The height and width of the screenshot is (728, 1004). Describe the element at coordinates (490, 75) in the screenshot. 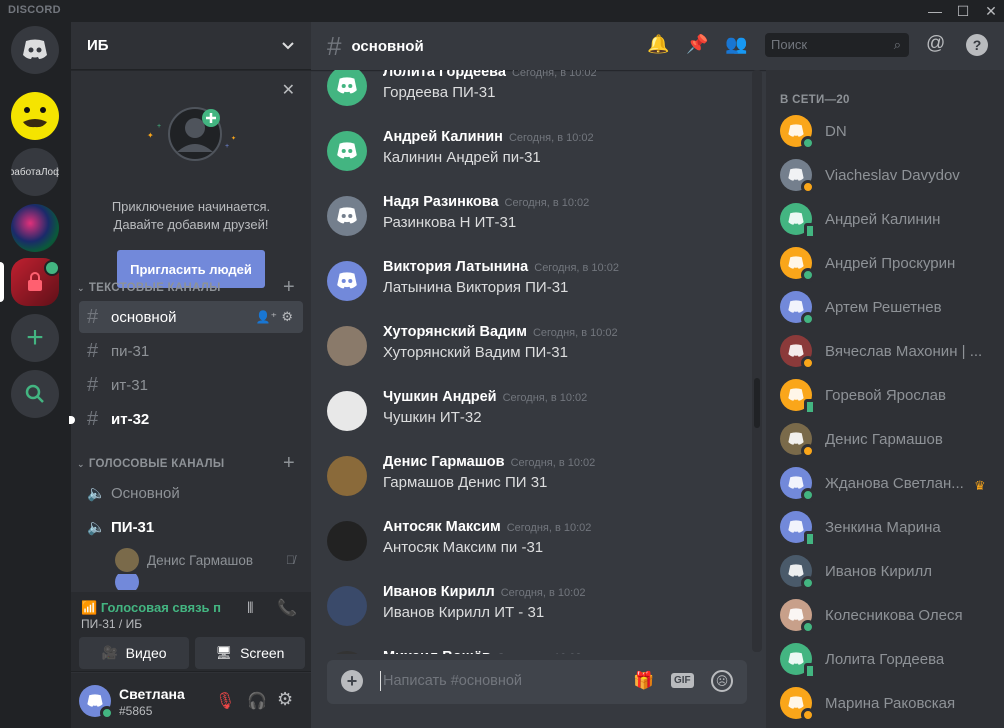

I see `message-author: Лолита Гордеева Сегодня, в 10:02` at that location.